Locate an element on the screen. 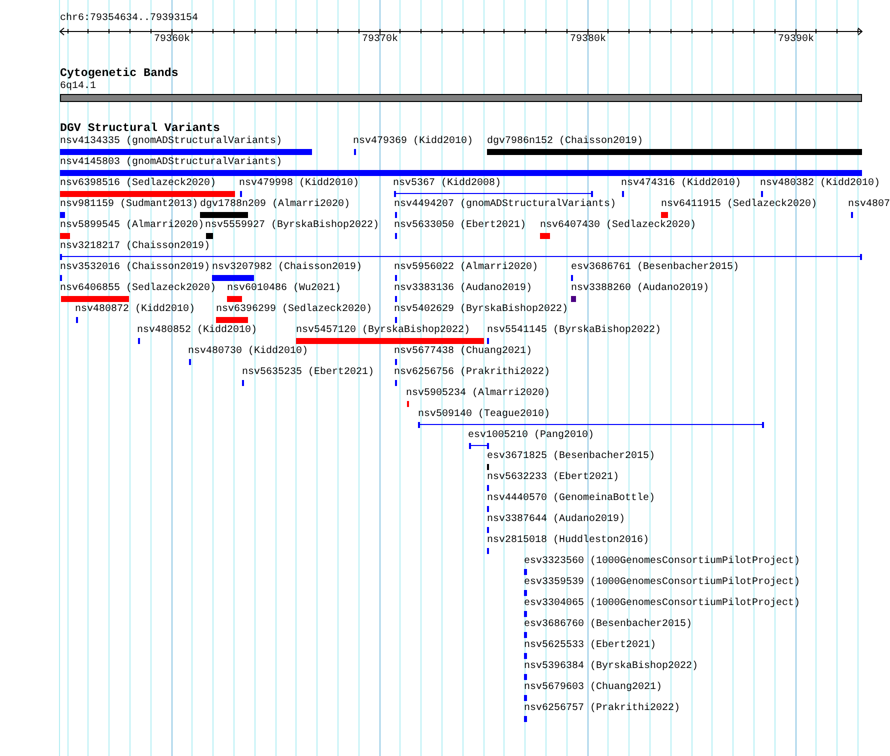  variant-label: nsv5457120 (ByrskaBishop2022) is located at coordinates (383, 331).